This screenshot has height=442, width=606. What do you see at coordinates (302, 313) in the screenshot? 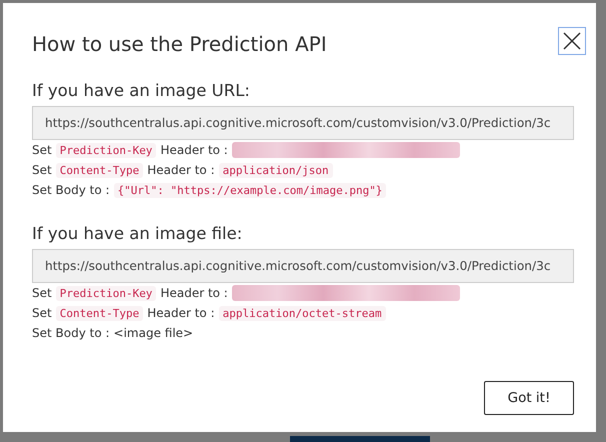
I see `header-value: application/octet-stream` at bounding box center [302, 313].